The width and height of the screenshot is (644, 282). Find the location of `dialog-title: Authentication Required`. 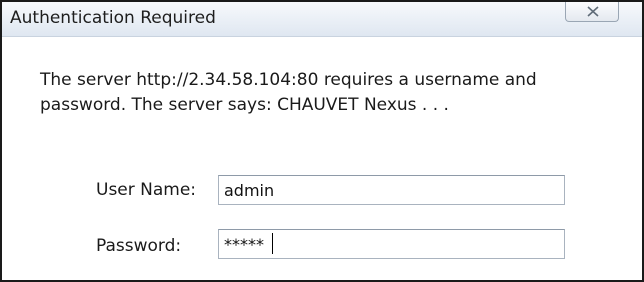

dialog-title: Authentication Required is located at coordinates (113, 18).